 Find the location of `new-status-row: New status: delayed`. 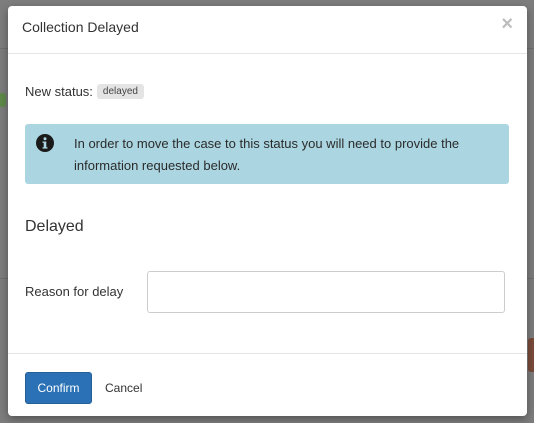

new-status-row: New status: delayed is located at coordinates (84, 91).